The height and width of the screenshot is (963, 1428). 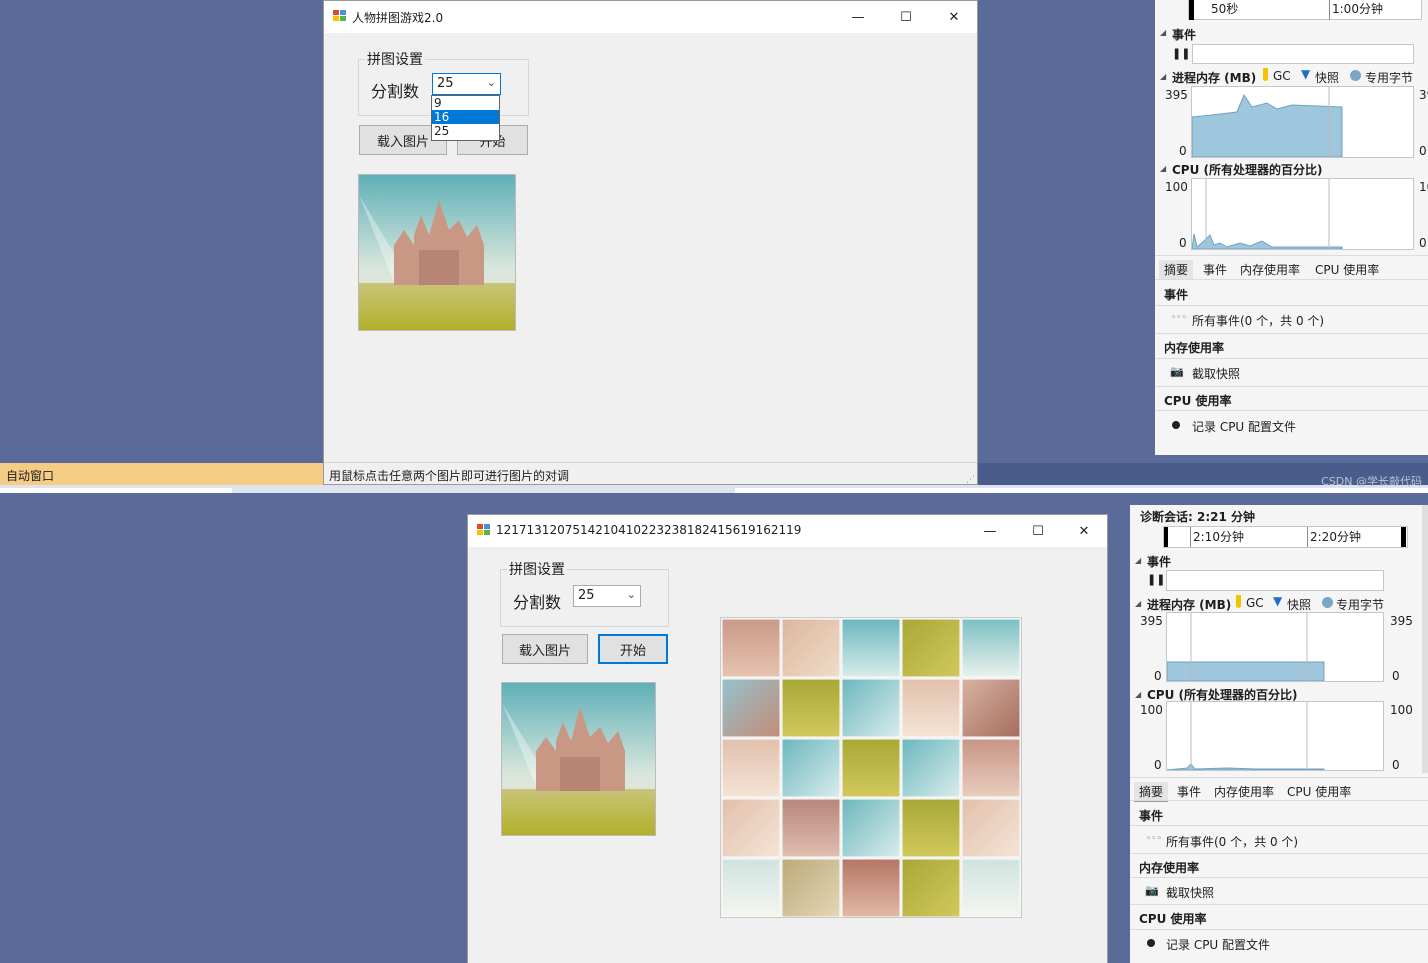 What do you see at coordinates (1151, 710) in the screenshot?
I see `cpu-axis-max: 100` at bounding box center [1151, 710].